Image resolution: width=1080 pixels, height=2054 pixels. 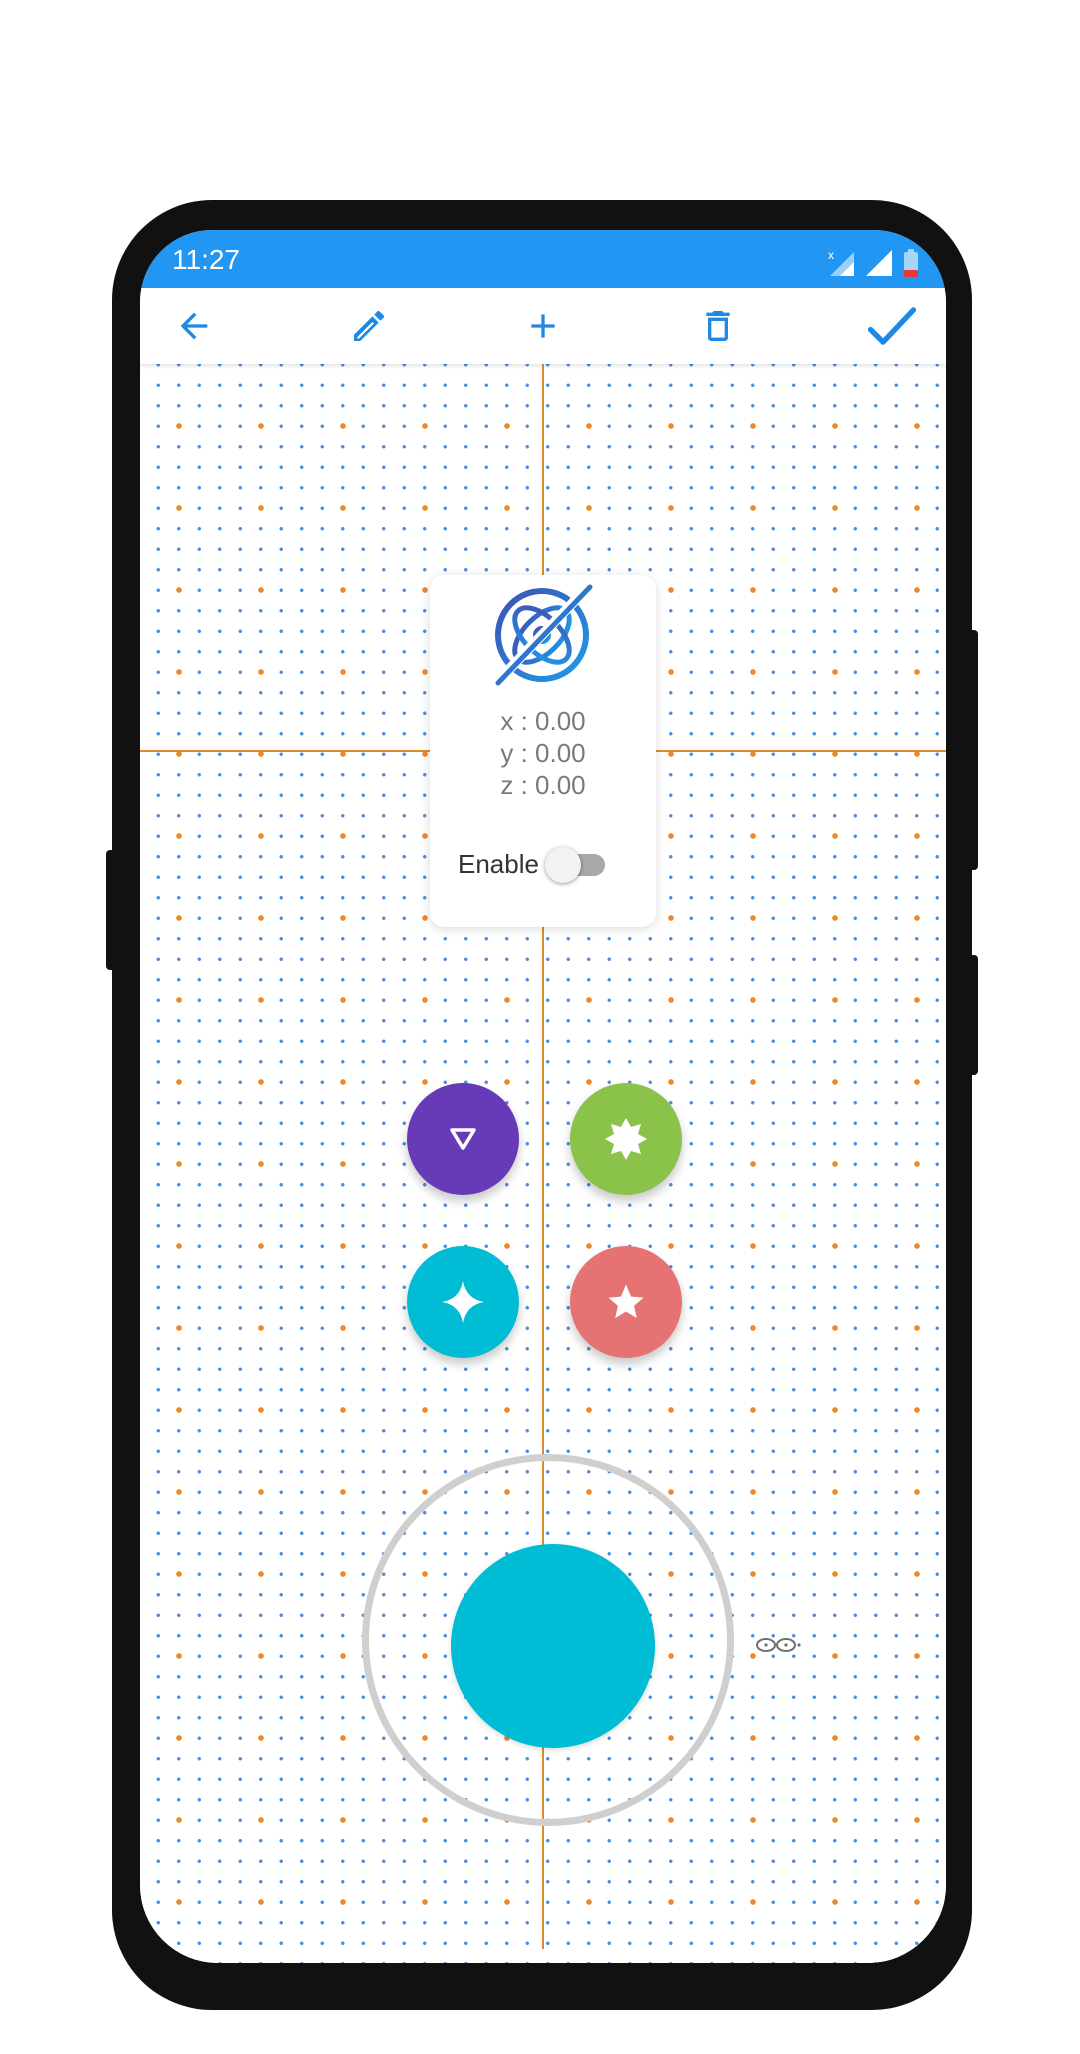 What do you see at coordinates (778, 1645) in the screenshot?
I see `infinity-icon` at bounding box center [778, 1645].